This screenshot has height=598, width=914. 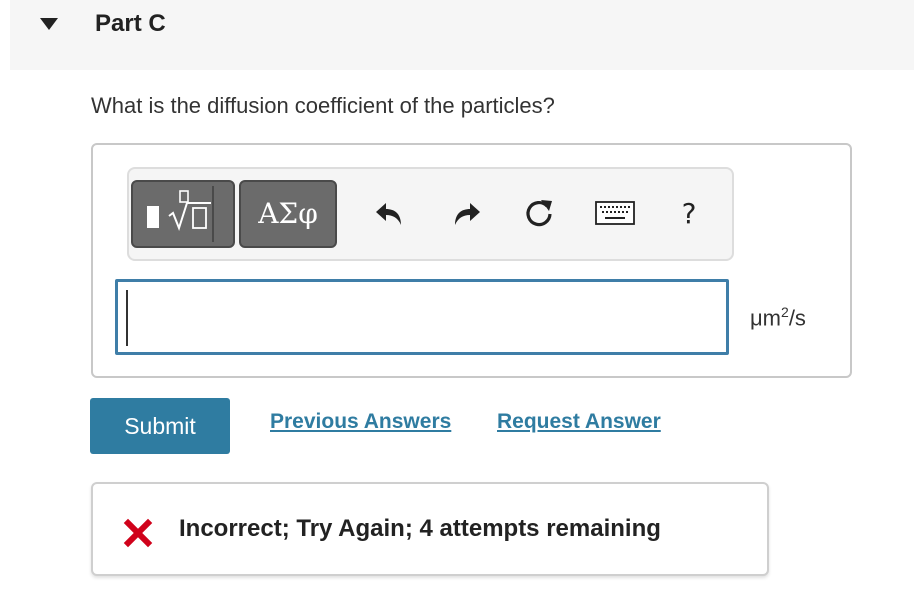 I want to click on caret-down-icon, so click(x=49, y=24).